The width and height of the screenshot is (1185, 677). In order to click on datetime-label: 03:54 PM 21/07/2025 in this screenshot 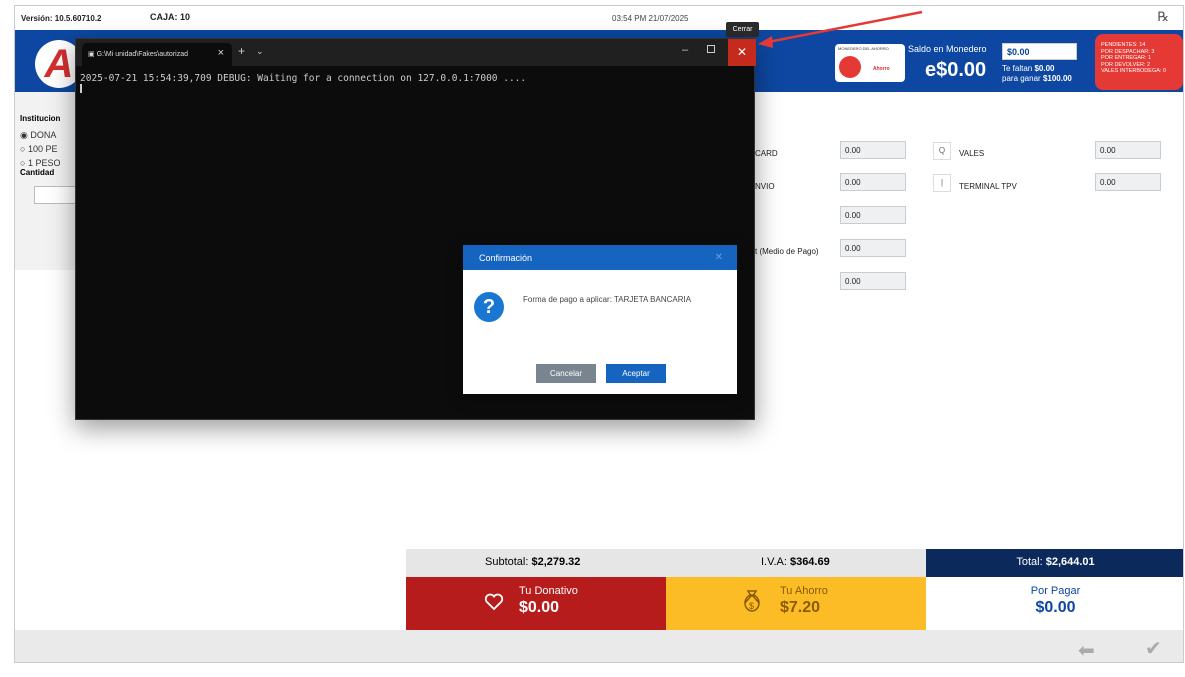, I will do `click(650, 18)`.